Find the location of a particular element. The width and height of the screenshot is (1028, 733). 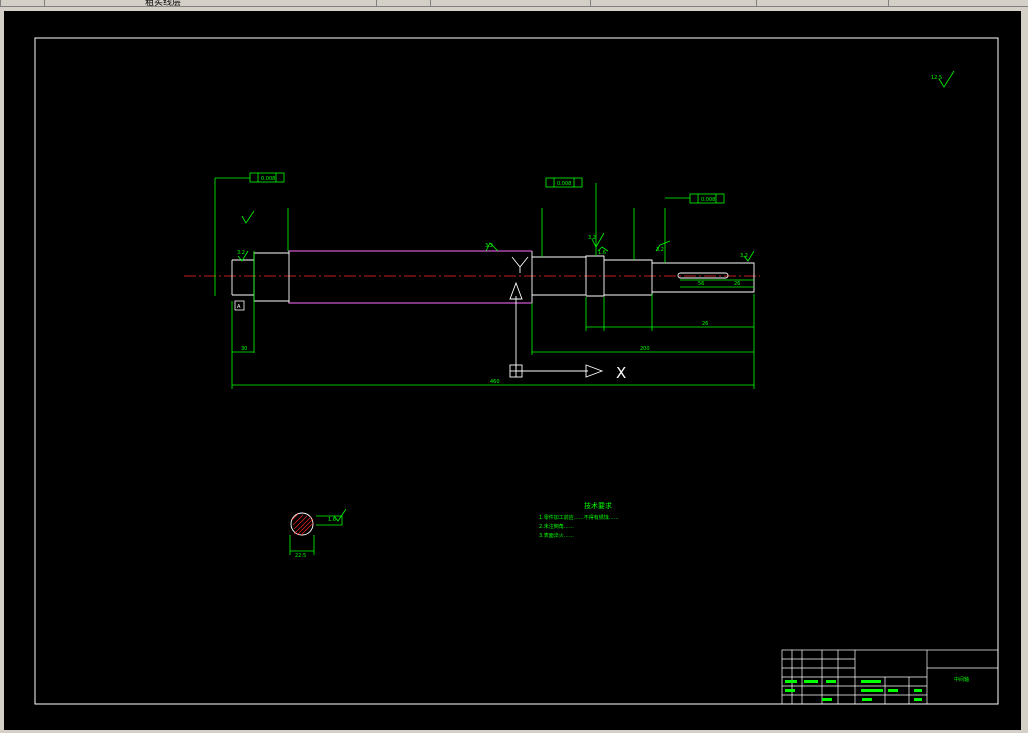

toolbar-strip: 粗实线层 is located at coordinates (514, 4).